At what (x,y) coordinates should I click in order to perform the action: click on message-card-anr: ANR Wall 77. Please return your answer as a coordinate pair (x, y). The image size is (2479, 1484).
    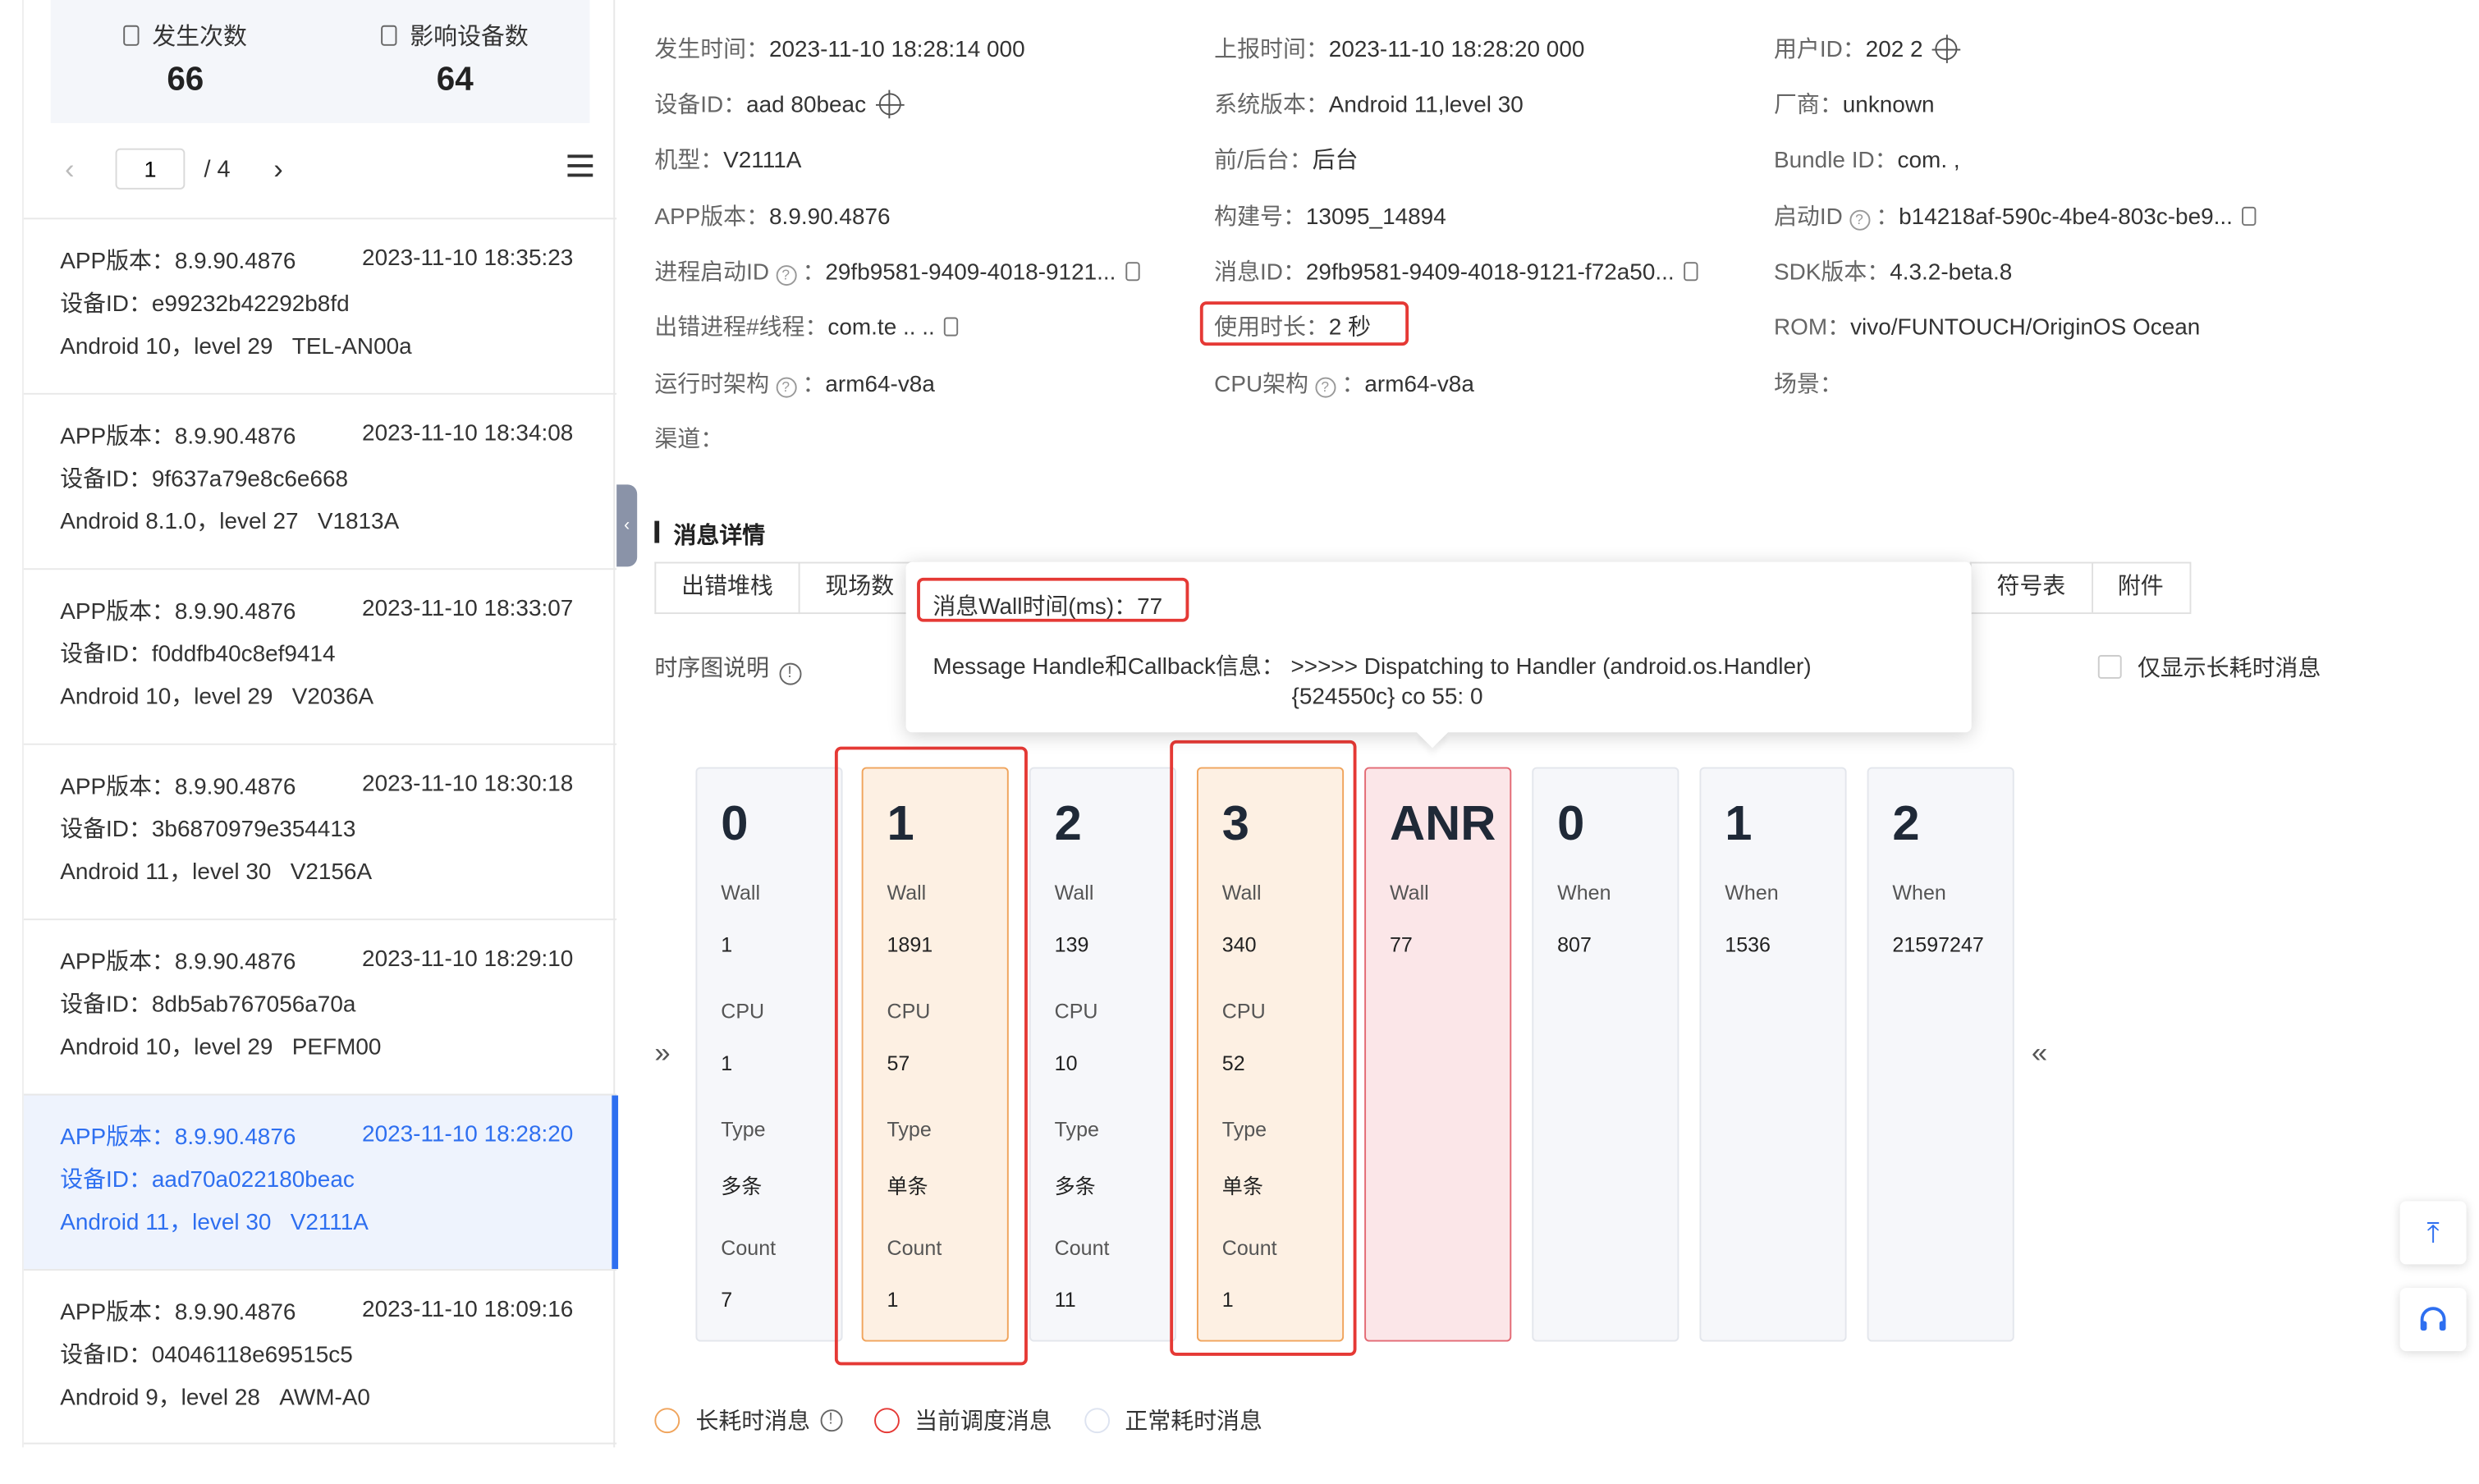
    Looking at the image, I should click on (1438, 1054).